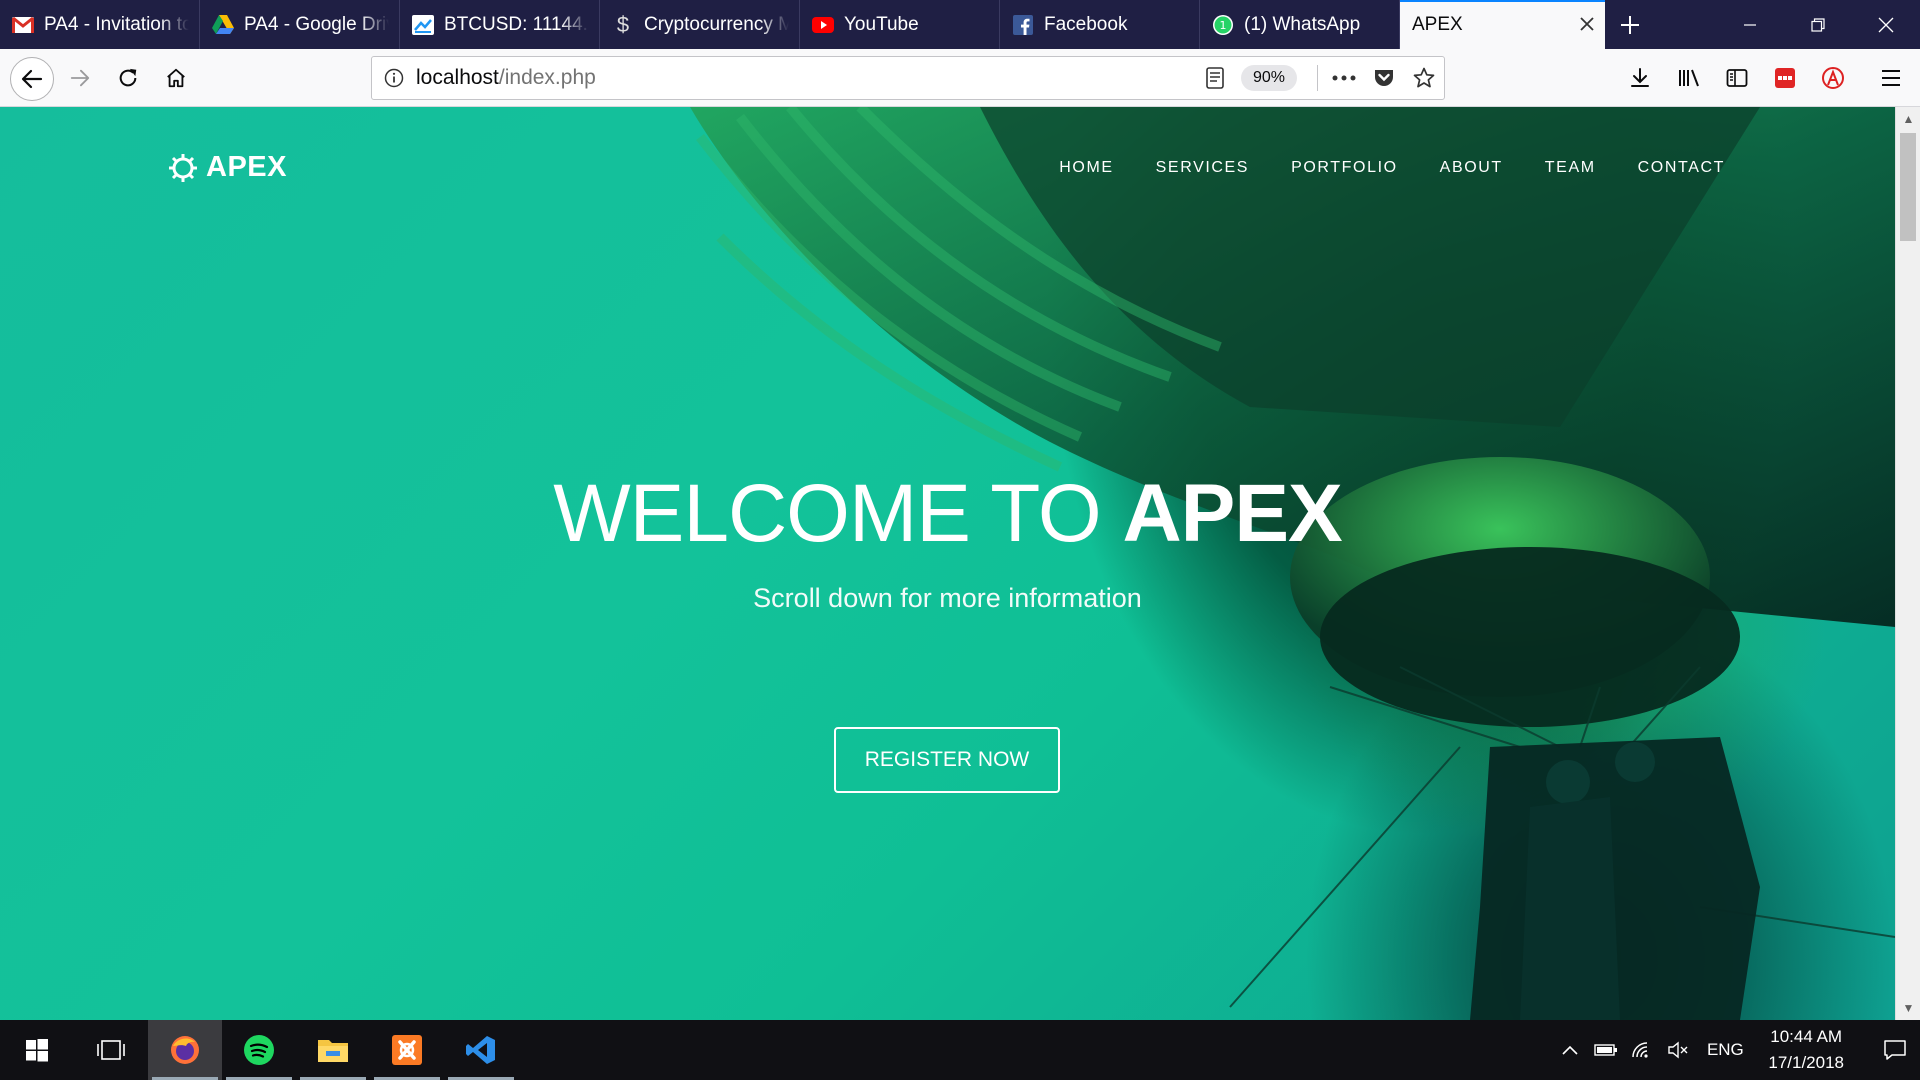 The image size is (1920, 1080). What do you see at coordinates (111, 1050) in the screenshot?
I see `task-view-button` at bounding box center [111, 1050].